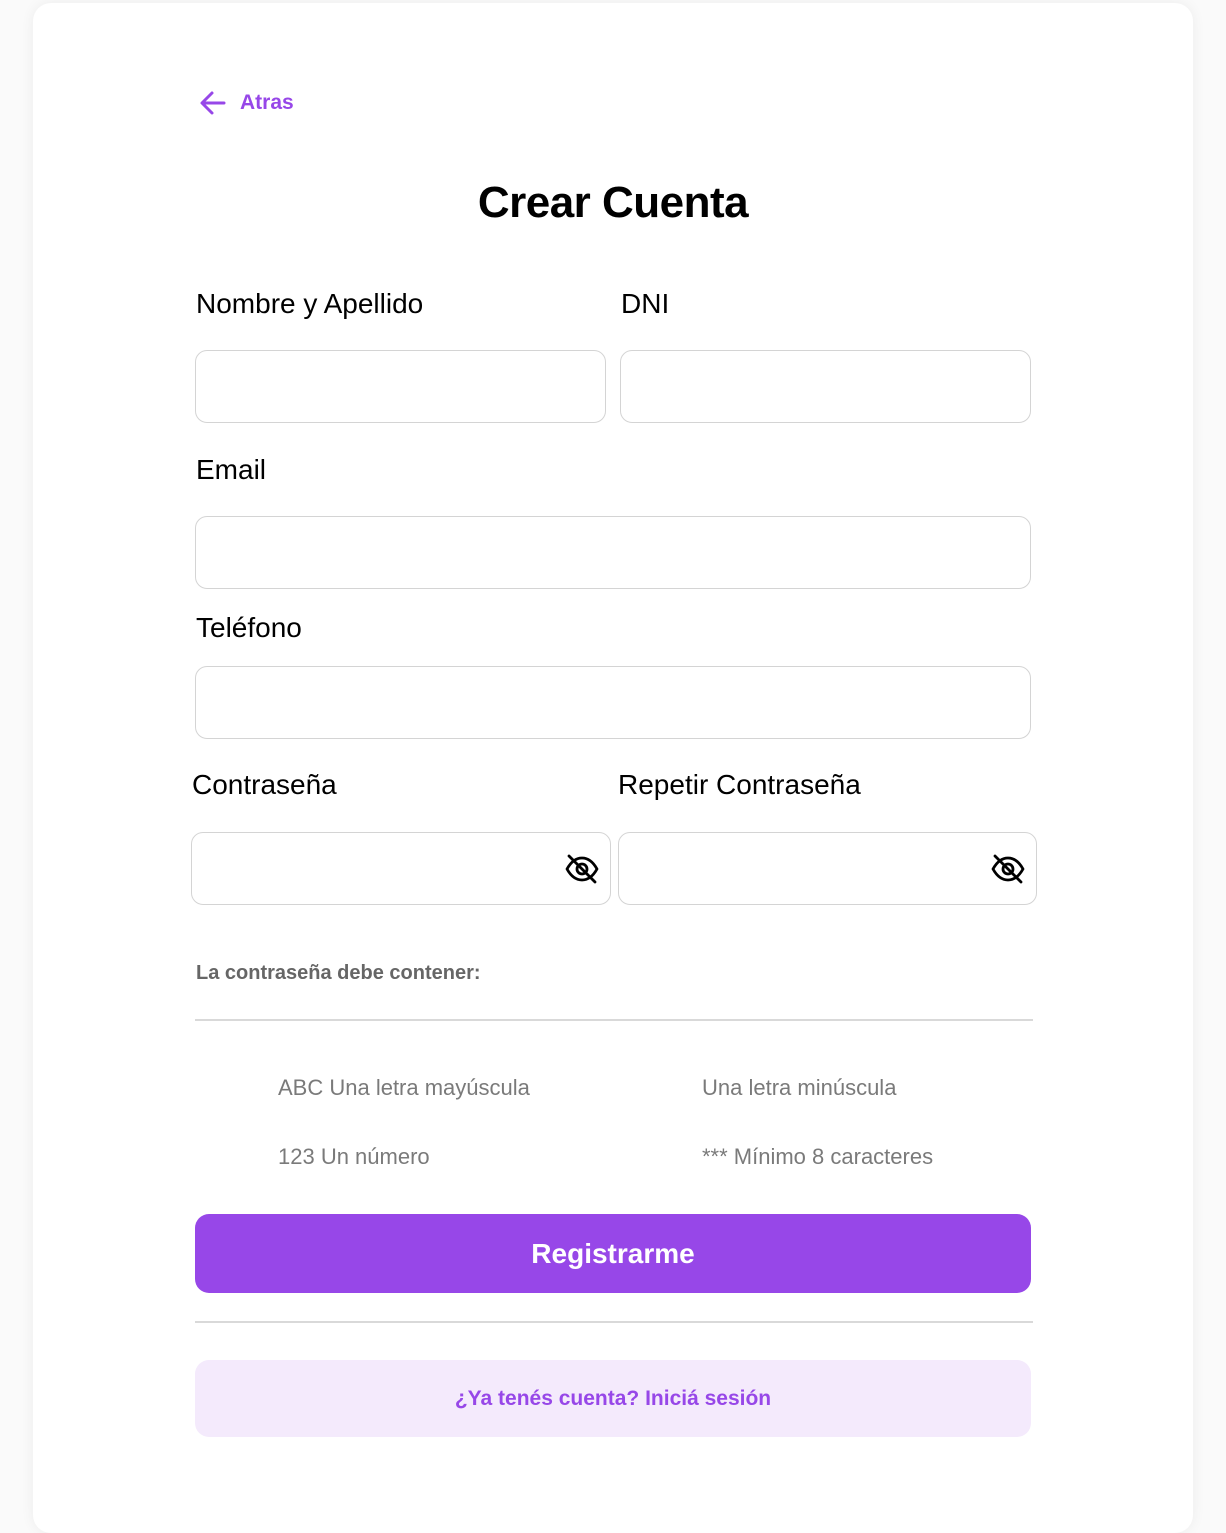 This screenshot has height=1533, width=1226. I want to click on dni-label: DNI, so click(645, 303).